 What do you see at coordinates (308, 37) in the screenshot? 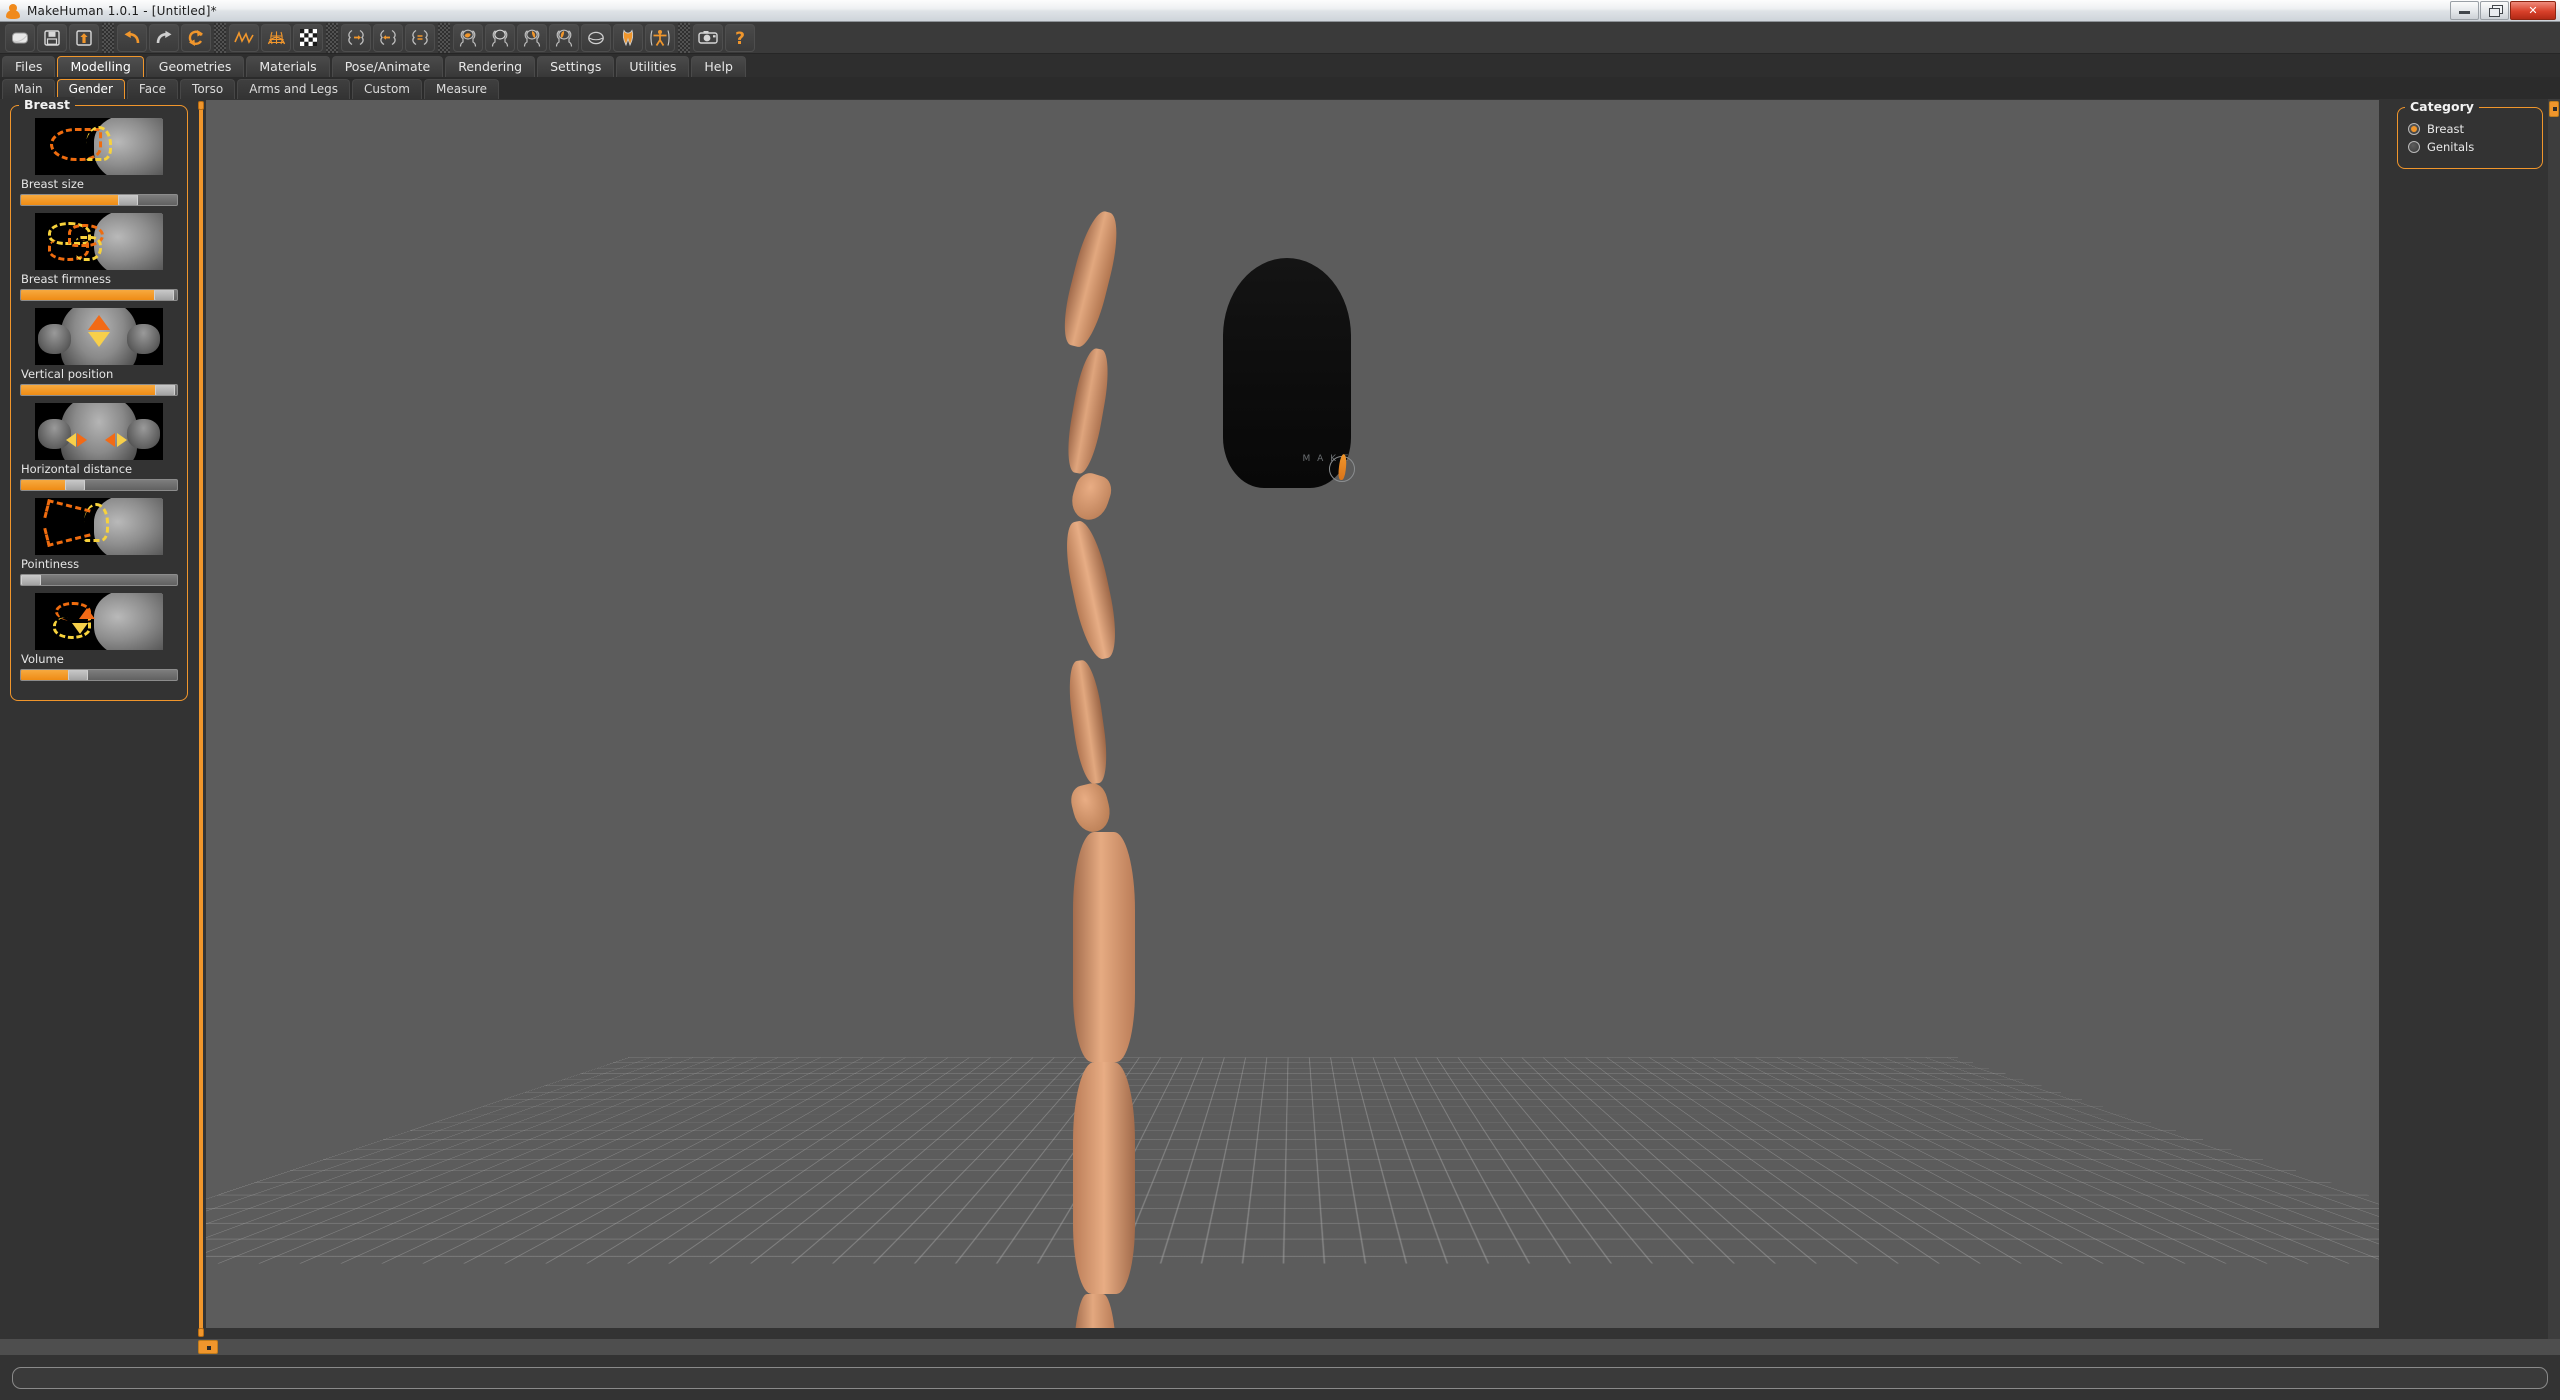
I see `subdivide-icon` at bounding box center [308, 37].